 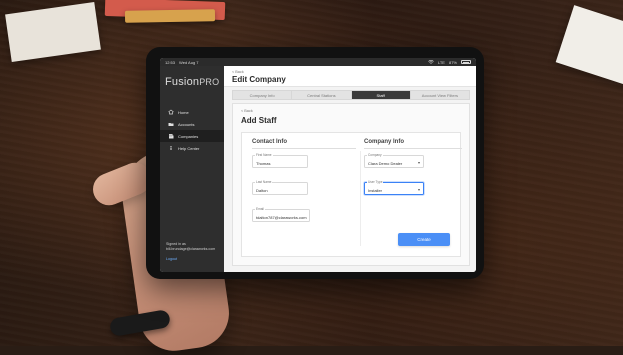 What do you see at coordinates (394, 160) in the screenshot?
I see `company-select: Company Clara Demo Dealer ▾` at bounding box center [394, 160].